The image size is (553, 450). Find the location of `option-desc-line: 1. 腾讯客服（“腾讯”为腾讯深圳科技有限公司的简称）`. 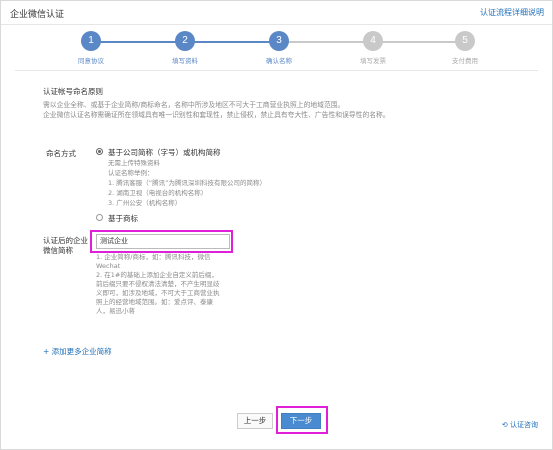

option-desc-line: 1. 腾讯客服（“腾讯”为腾讯深圳科技有限公司的简称） is located at coordinates (187, 183).